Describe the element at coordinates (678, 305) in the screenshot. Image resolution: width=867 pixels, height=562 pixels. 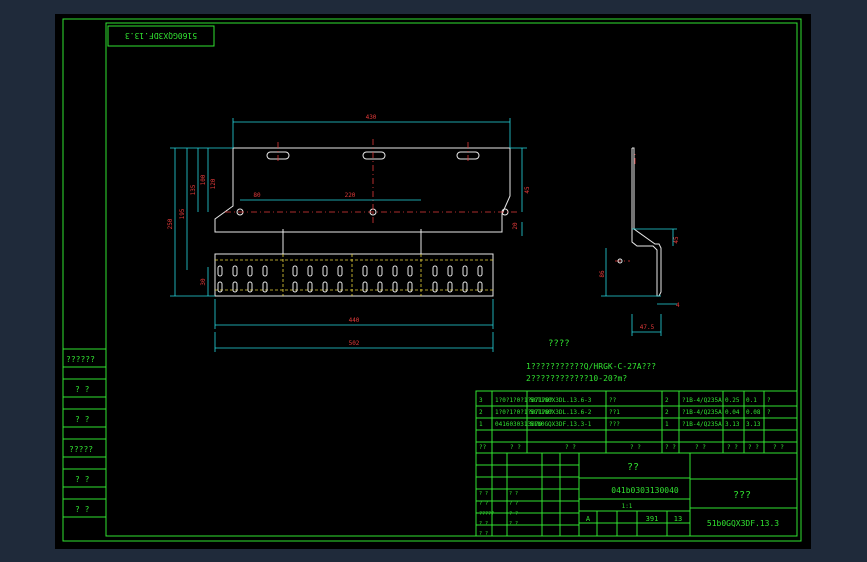
I see `dim-side-4: 4` at that location.